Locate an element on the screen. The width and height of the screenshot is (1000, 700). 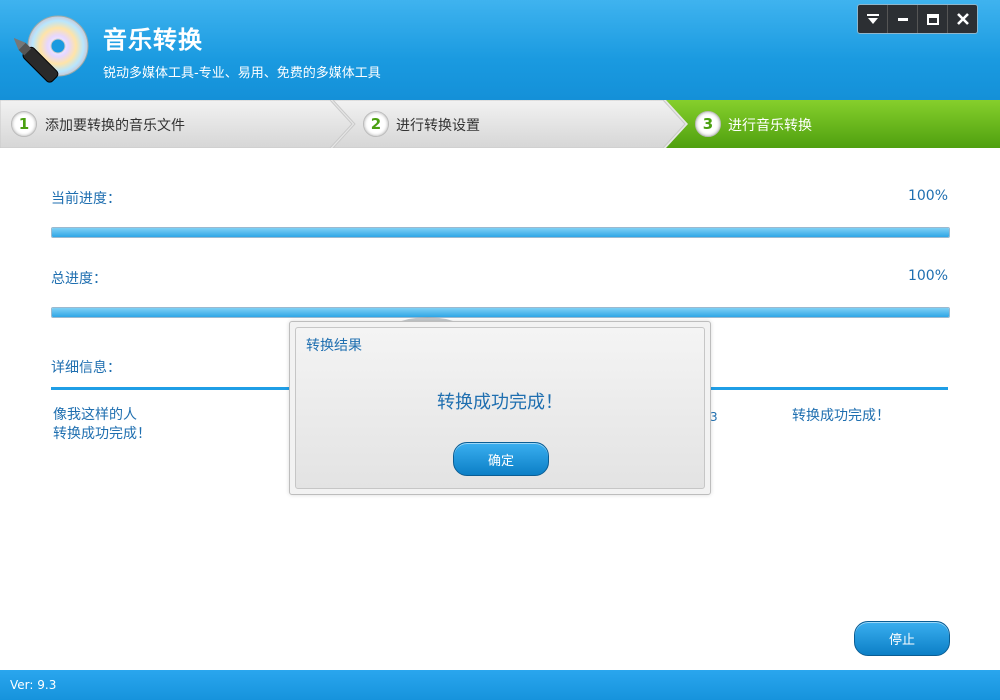
maximize-button is located at coordinates (933, 19).